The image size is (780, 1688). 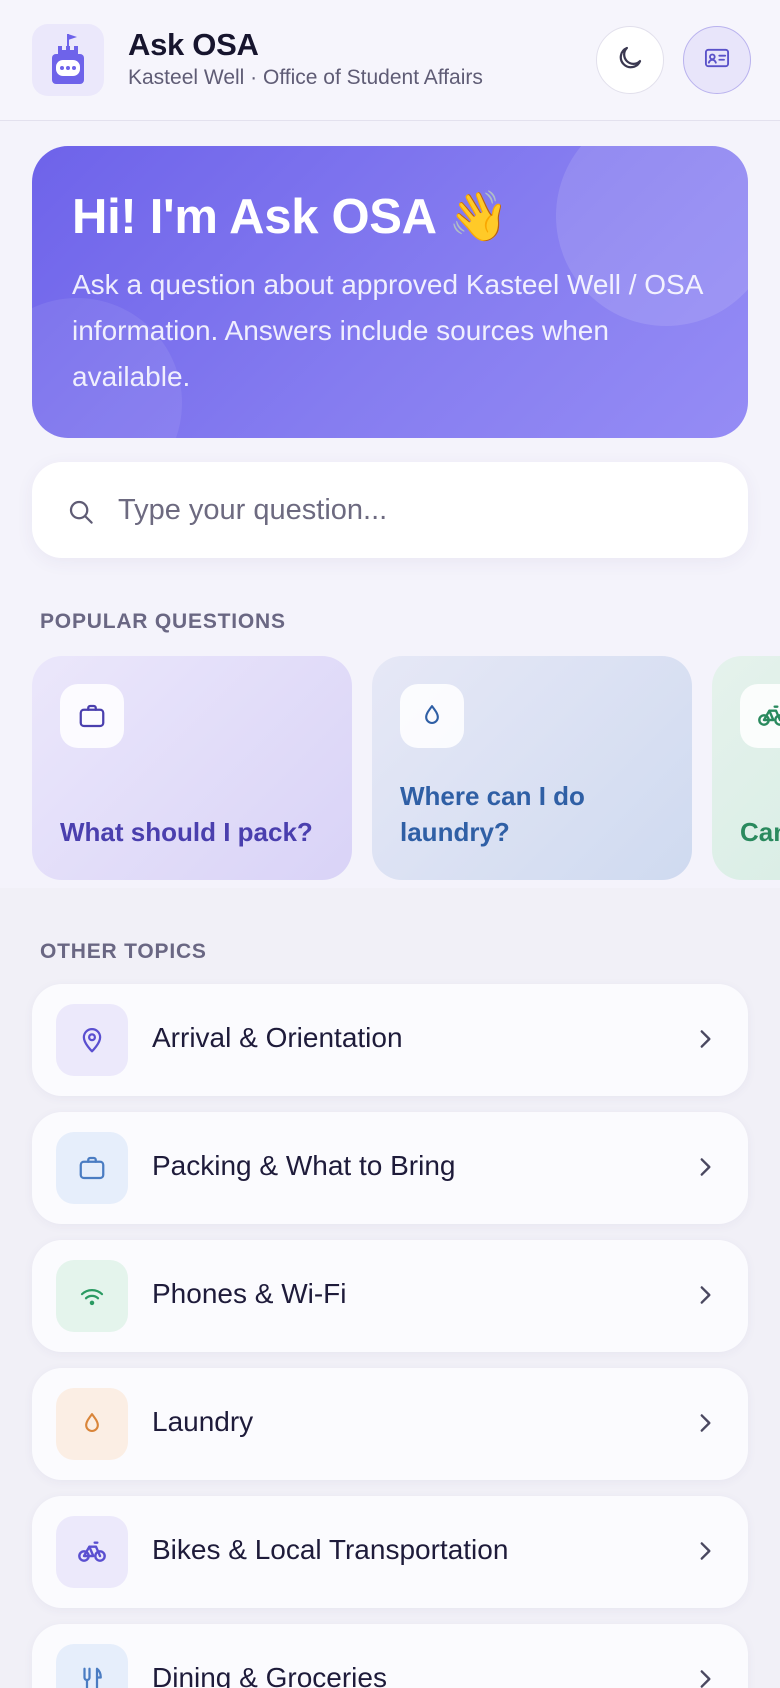 I want to click on map-pin-icon, so click(x=92, y=1040).